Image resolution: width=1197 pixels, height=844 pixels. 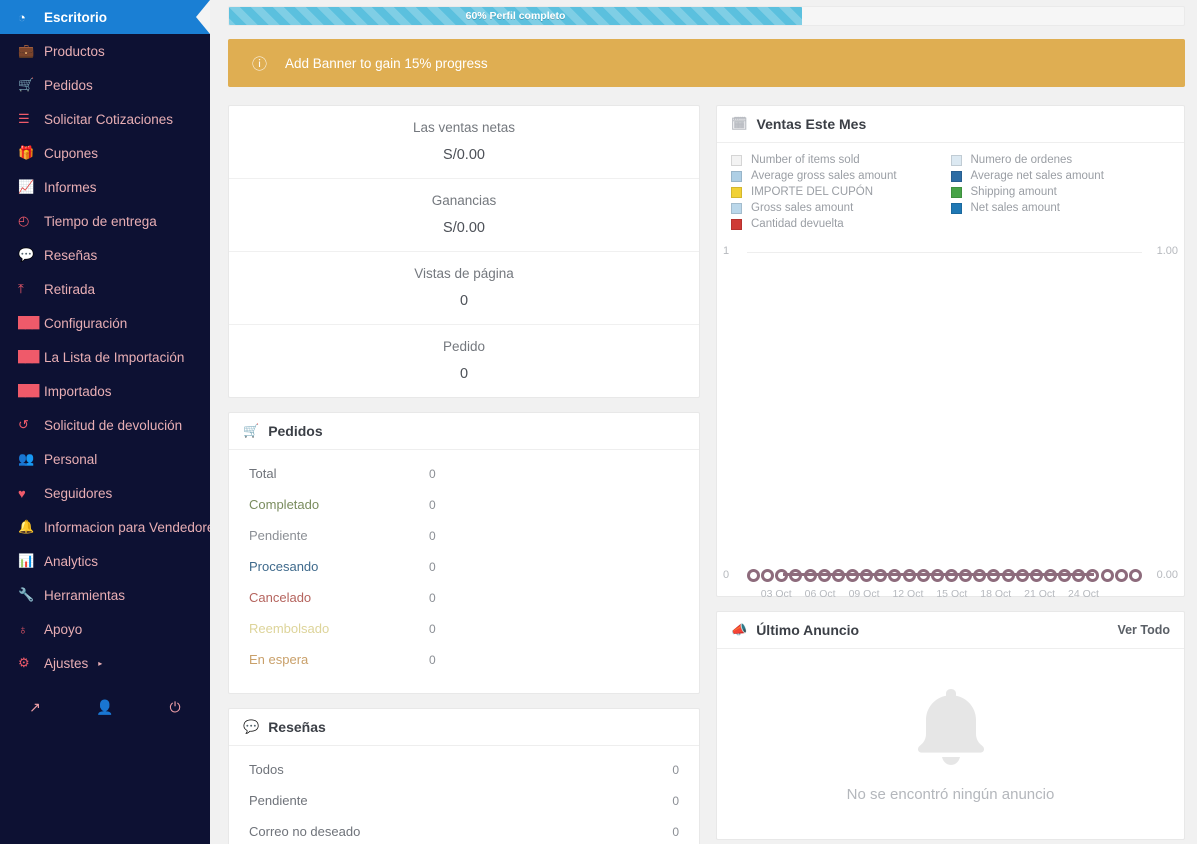 What do you see at coordinates (105, 187) in the screenshot?
I see `sidebar-item-informes: 📈 Informes` at bounding box center [105, 187].